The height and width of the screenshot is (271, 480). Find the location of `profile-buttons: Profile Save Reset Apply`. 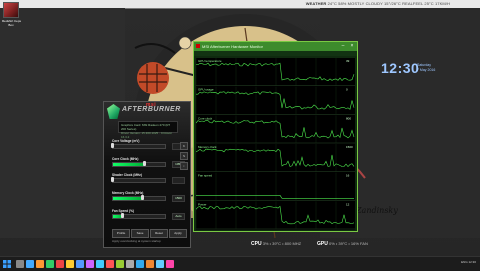

profile-buttons: Profile Save Reset Apply is located at coordinates (149, 233).